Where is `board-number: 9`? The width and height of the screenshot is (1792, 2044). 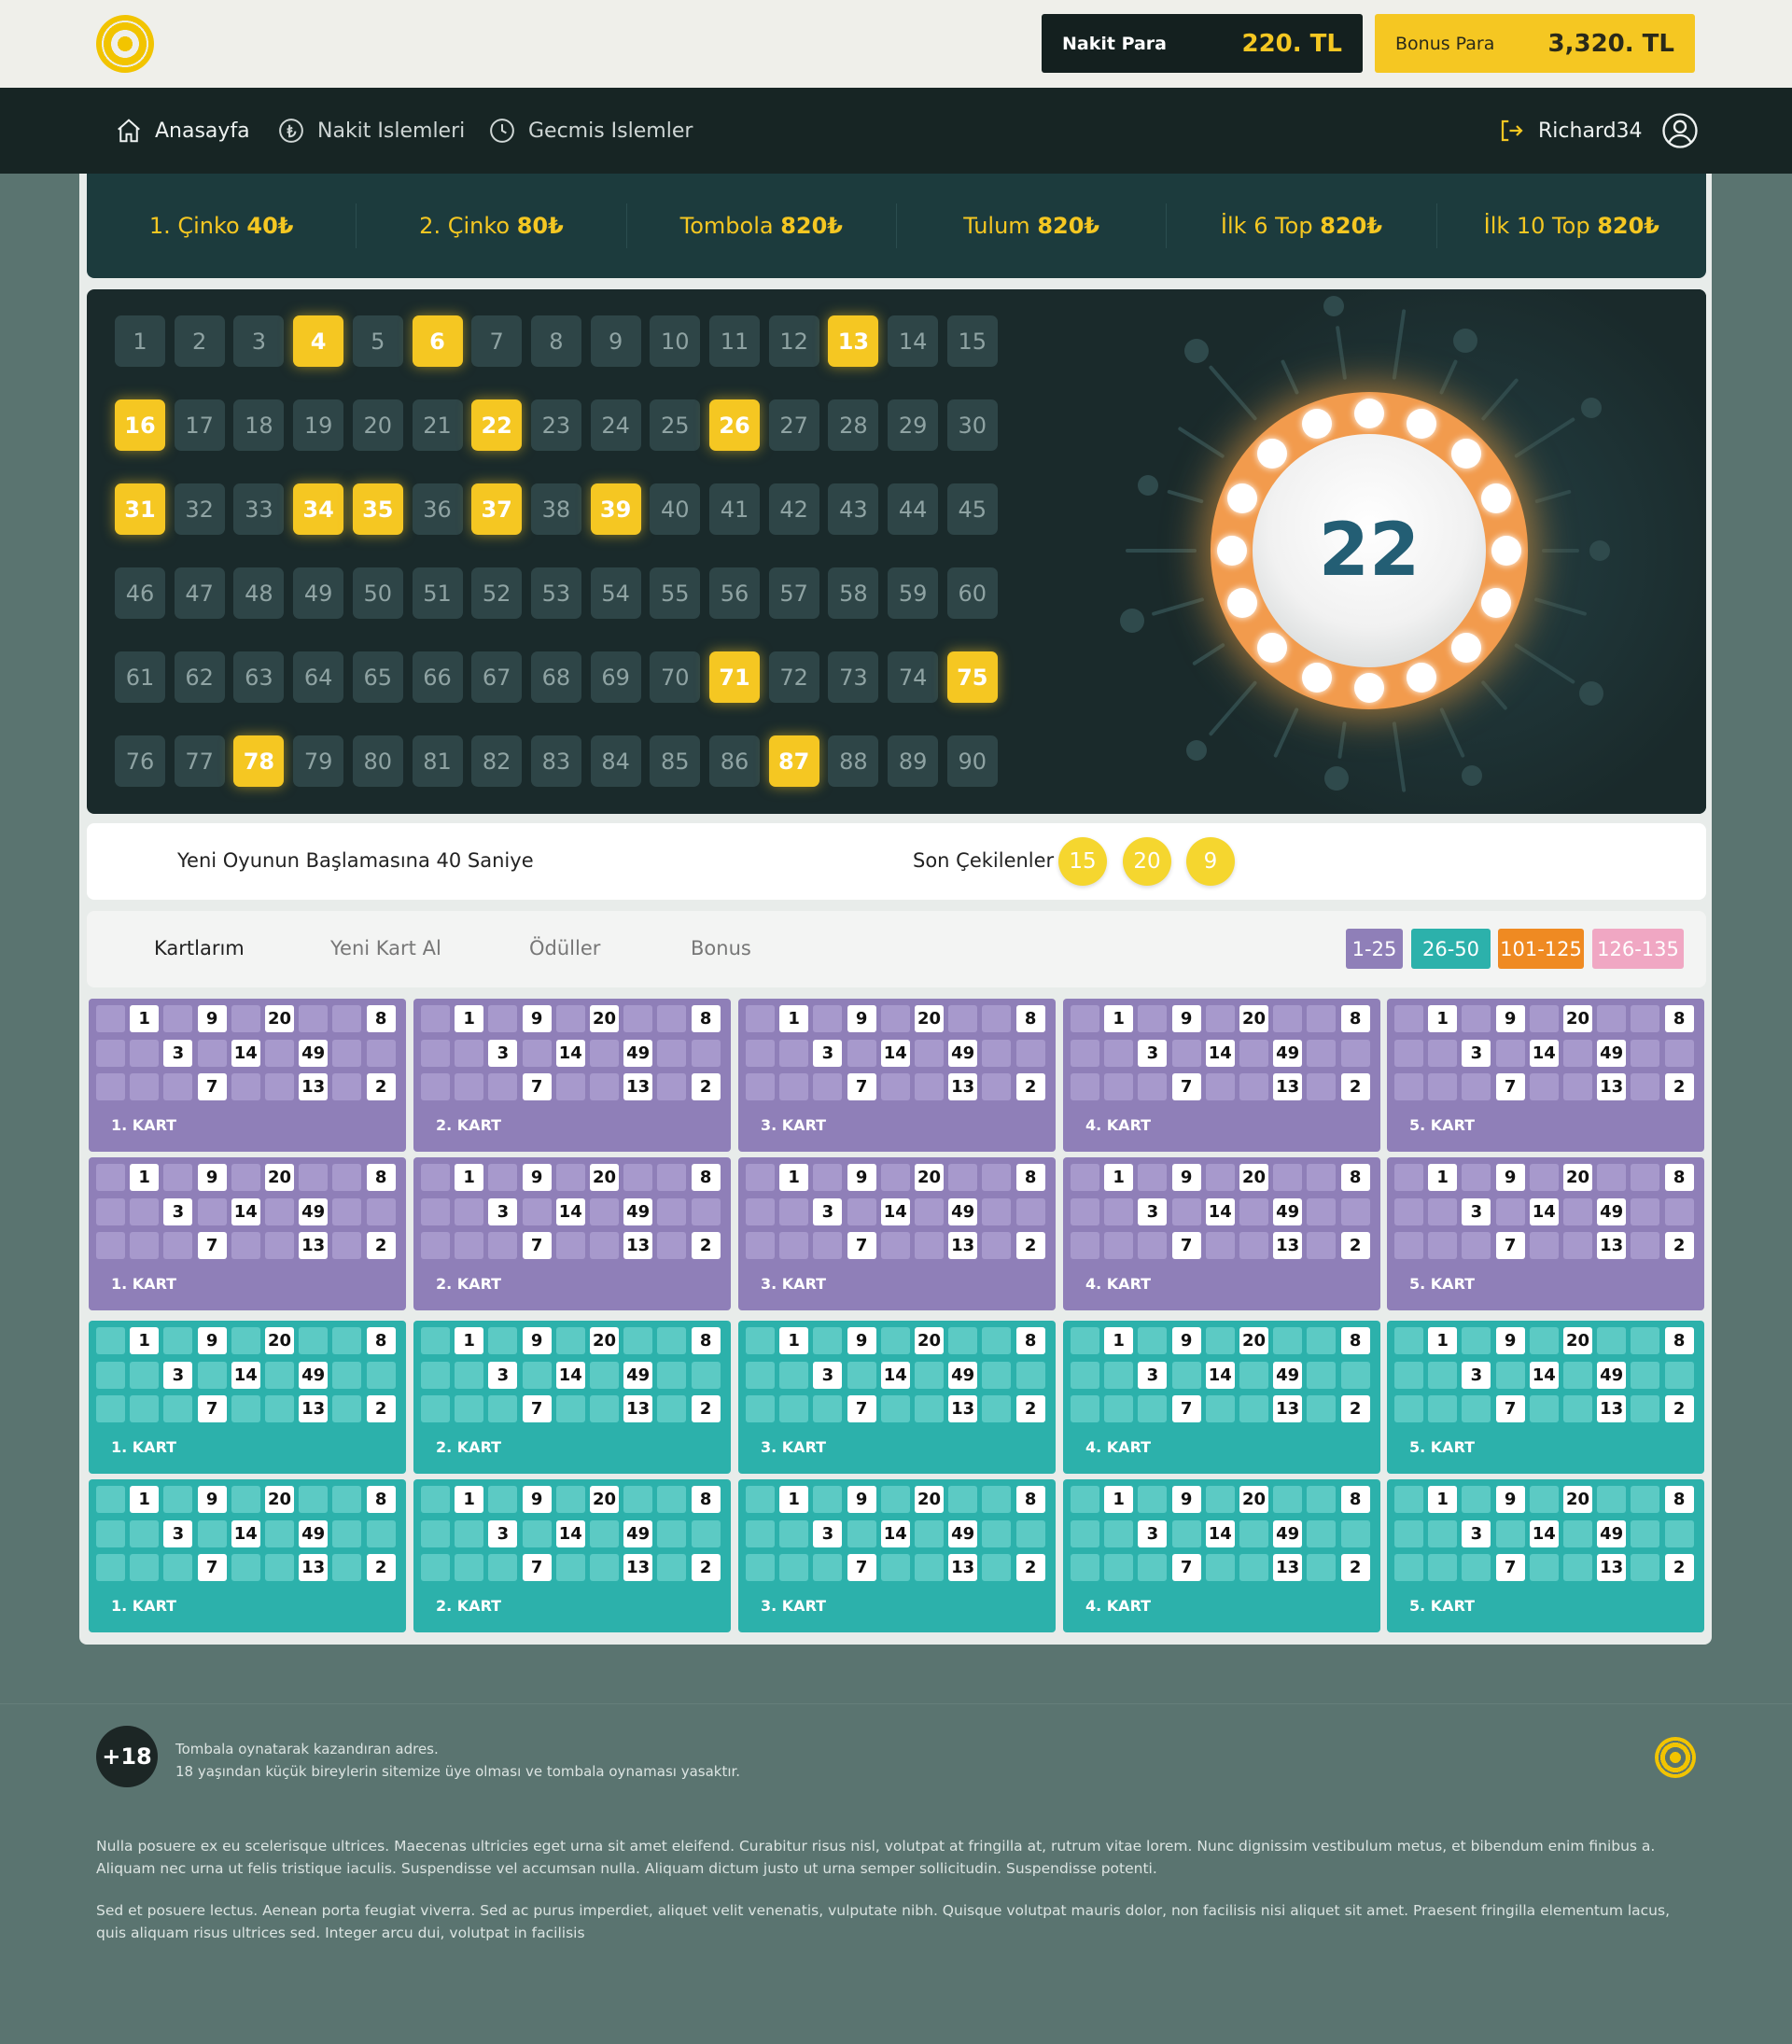
board-number: 9 is located at coordinates (615, 341).